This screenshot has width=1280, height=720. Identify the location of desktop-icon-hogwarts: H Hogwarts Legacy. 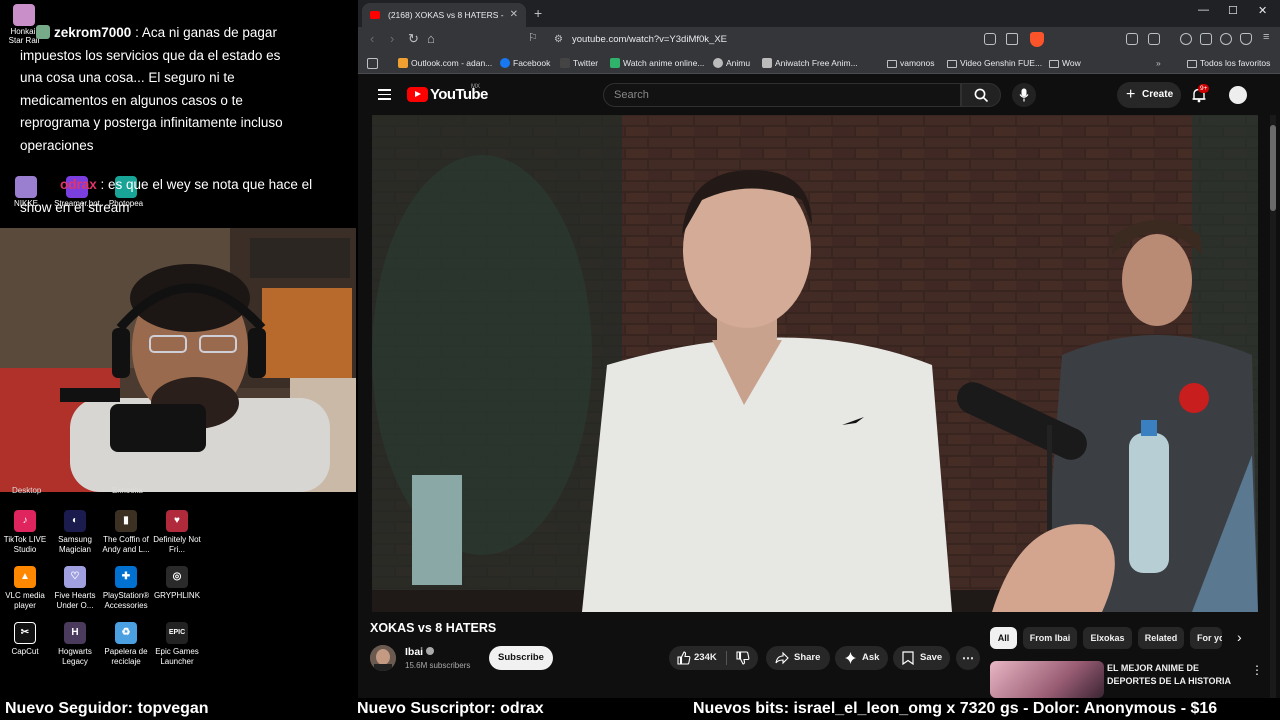
(75, 644).